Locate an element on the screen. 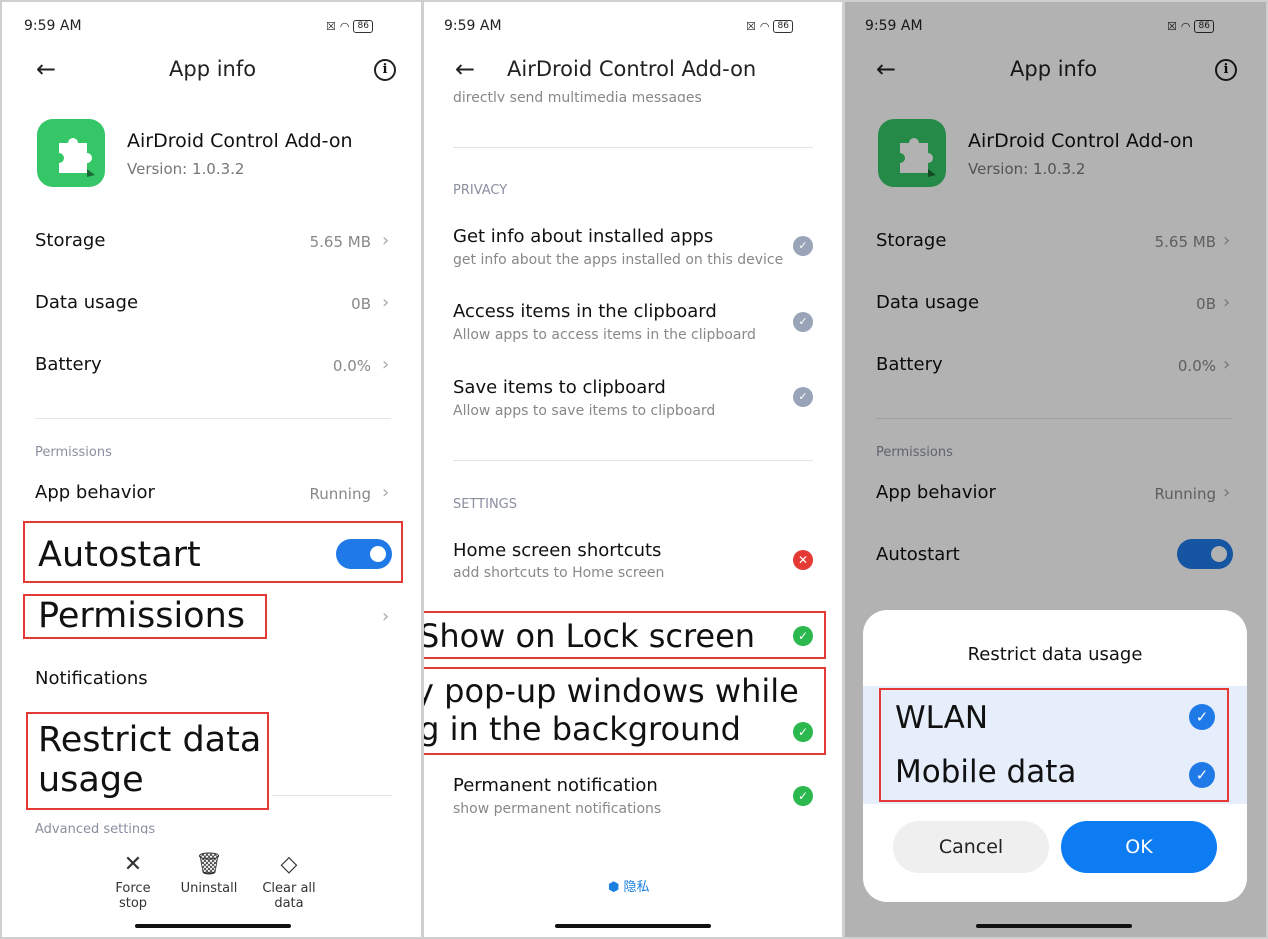  notifications-label: Notifications is located at coordinates (91, 678).